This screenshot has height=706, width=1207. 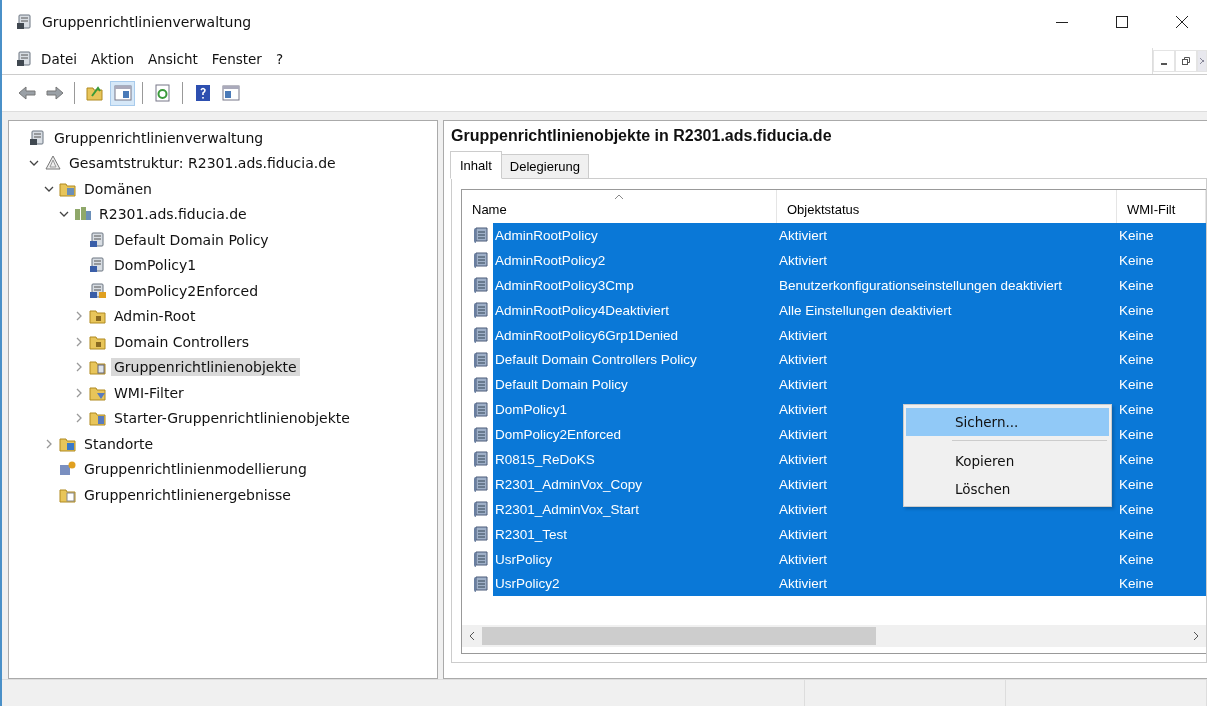 What do you see at coordinates (118, 188) in the screenshot?
I see `tree-item: Domänen` at bounding box center [118, 188].